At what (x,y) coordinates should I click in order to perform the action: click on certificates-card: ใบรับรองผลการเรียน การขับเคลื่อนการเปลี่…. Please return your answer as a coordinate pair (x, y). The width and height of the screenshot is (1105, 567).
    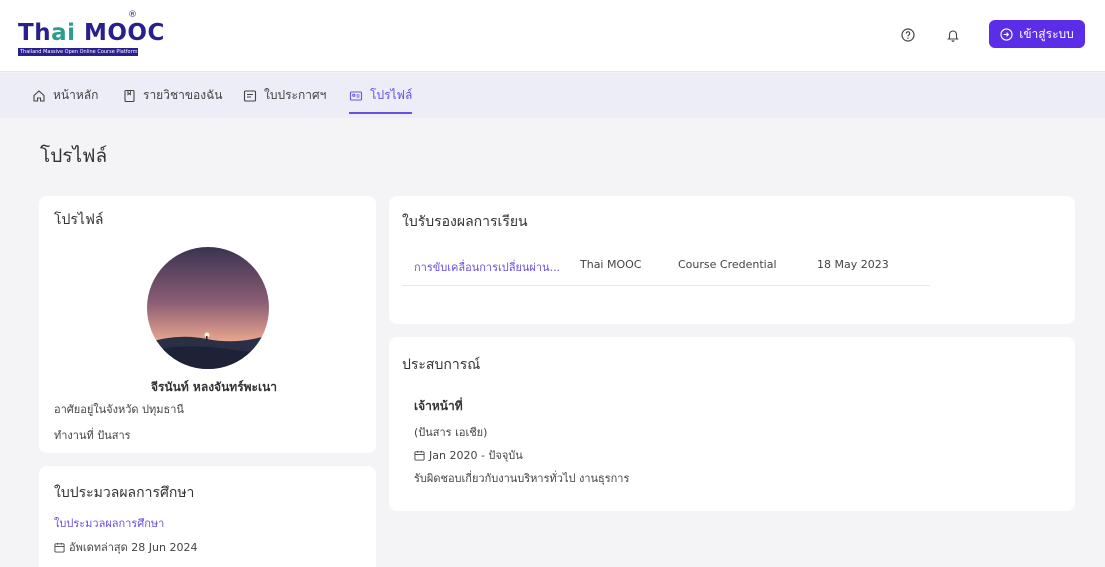
    Looking at the image, I should click on (732, 260).